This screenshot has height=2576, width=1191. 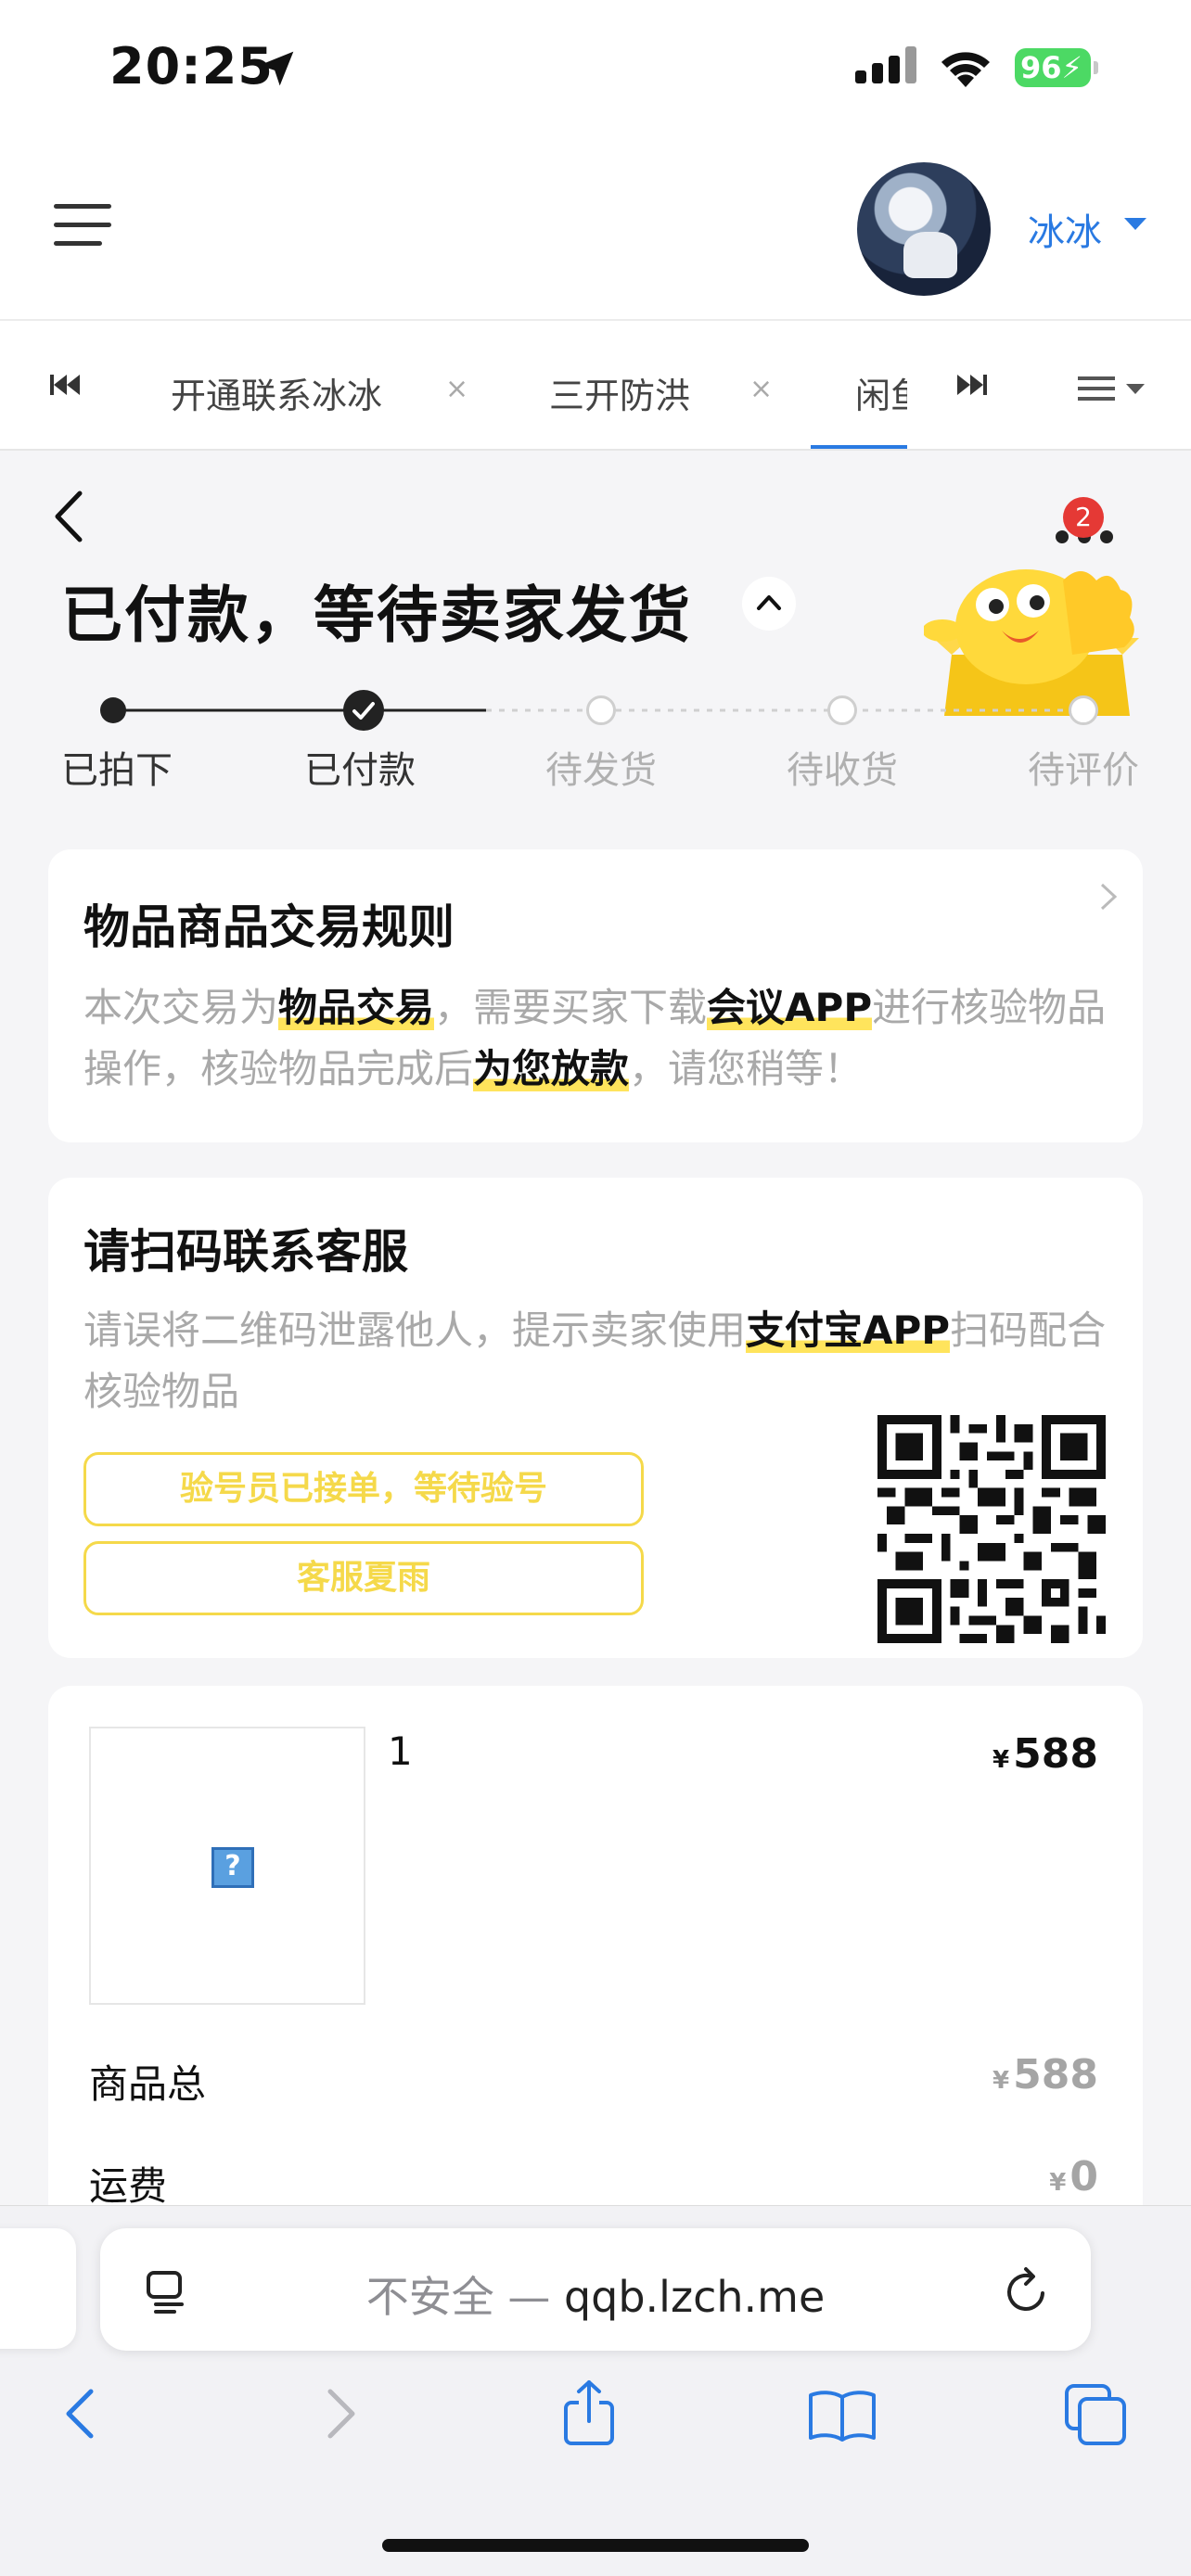 I want to click on app-header: 冰冰, so click(x=595, y=230).